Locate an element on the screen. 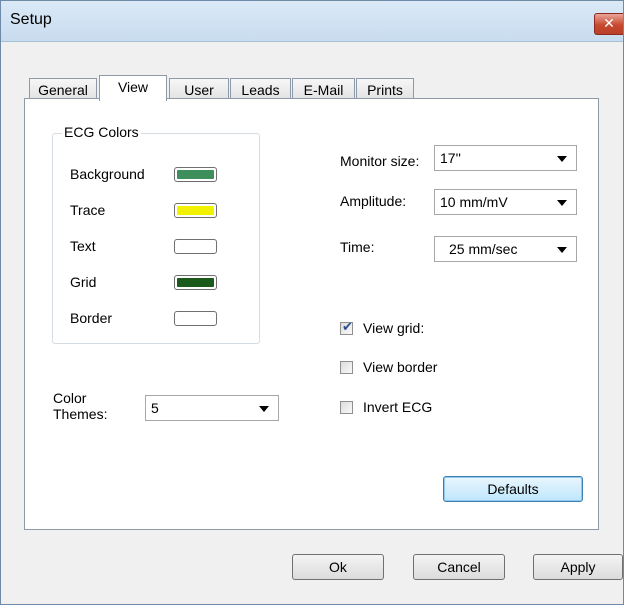 The width and height of the screenshot is (624, 605). grid-color-button is located at coordinates (195, 282).